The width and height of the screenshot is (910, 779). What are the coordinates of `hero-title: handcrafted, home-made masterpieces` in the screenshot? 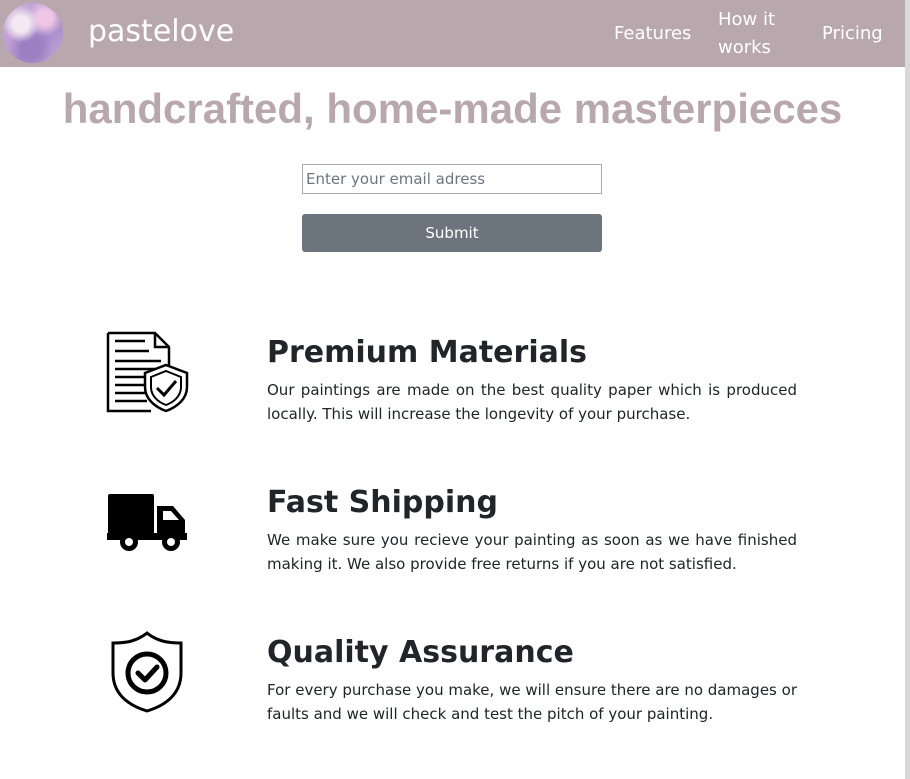 It's located at (452, 108).